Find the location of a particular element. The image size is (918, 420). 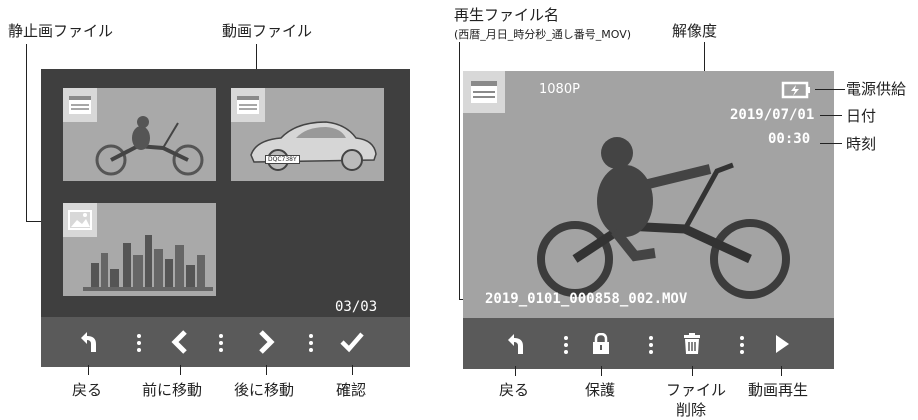

delete-button is located at coordinates (692, 344).